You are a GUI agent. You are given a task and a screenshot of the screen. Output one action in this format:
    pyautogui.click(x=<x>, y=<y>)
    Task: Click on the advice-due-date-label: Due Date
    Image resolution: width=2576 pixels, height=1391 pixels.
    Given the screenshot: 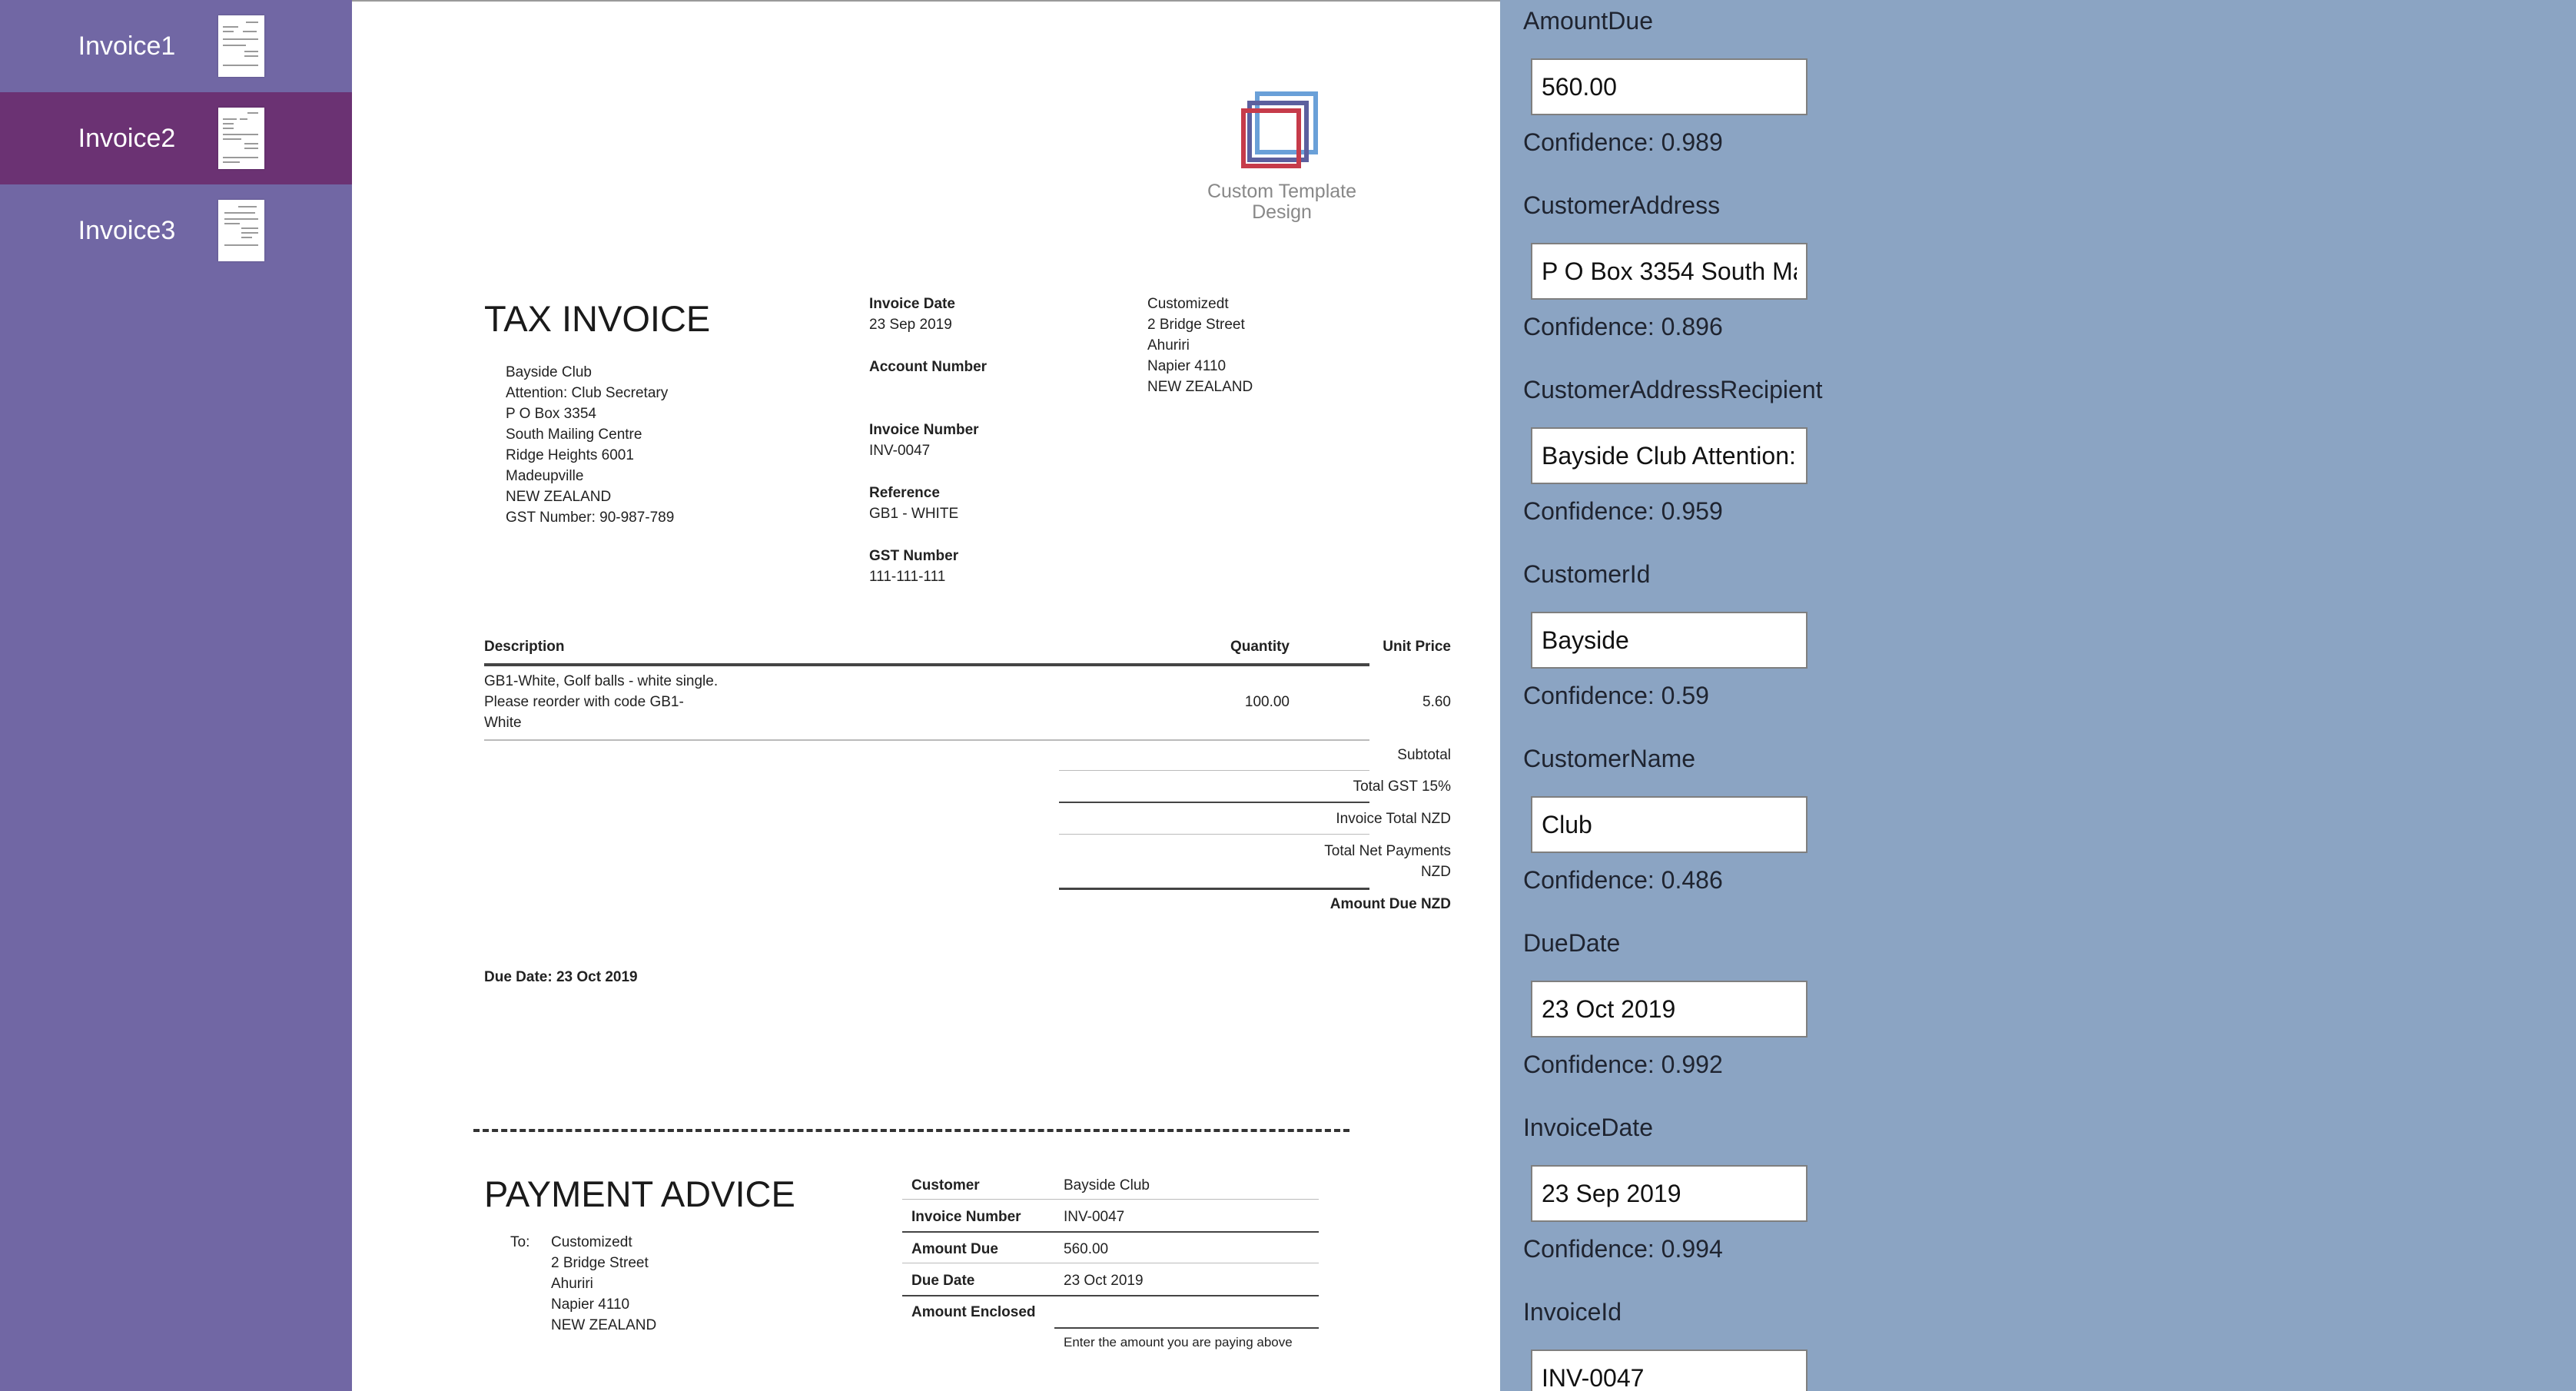 What is the action you would take?
    pyautogui.click(x=943, y=1281)
    